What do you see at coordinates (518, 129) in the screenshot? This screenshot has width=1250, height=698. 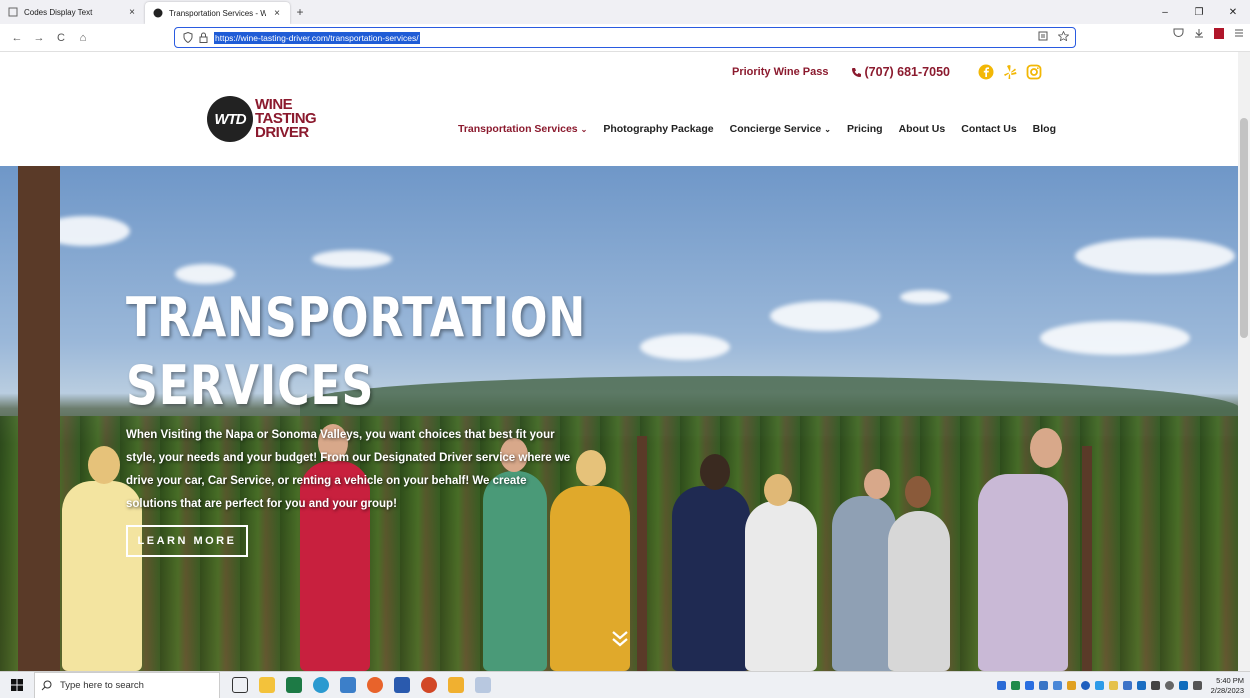 I see `nav-label: Transportation Services` at bounding box center [518, 129].